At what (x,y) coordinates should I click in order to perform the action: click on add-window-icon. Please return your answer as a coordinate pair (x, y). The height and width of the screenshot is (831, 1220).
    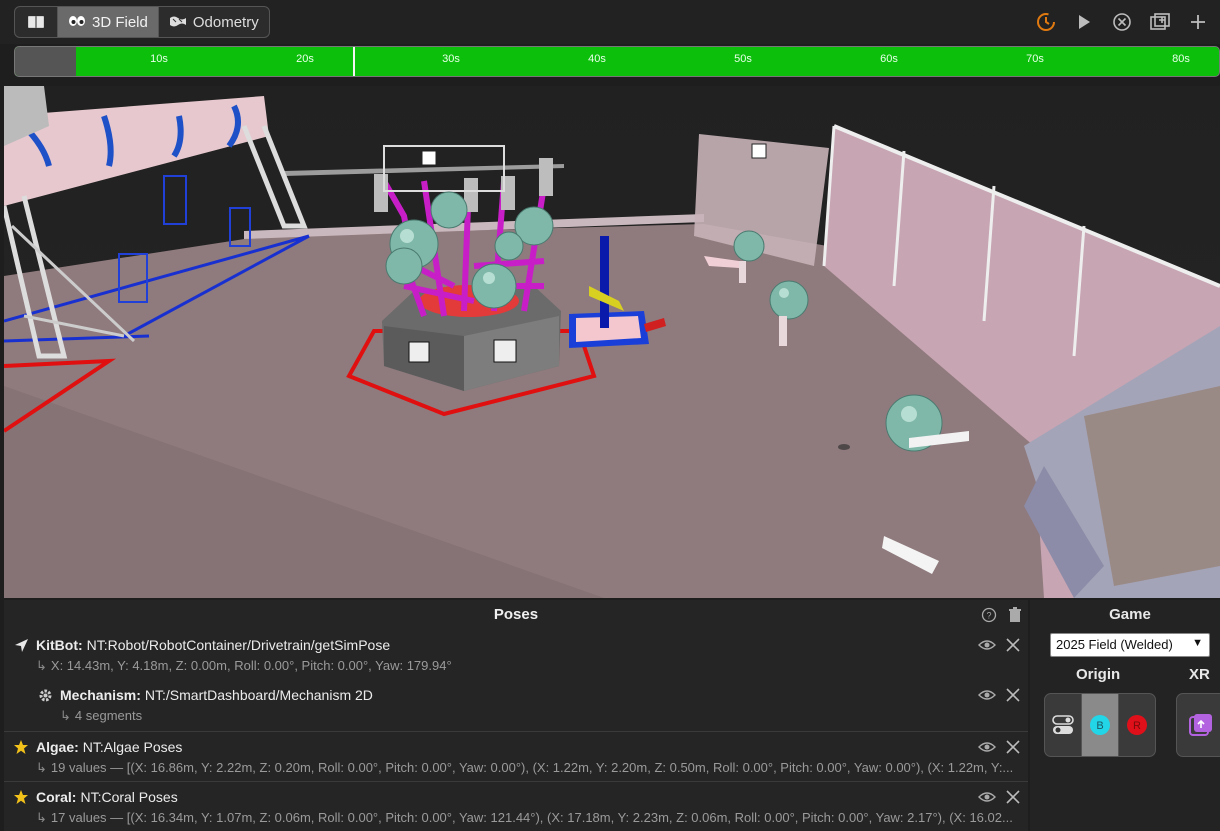
    Looking at the image, I should click on (1160, 21).